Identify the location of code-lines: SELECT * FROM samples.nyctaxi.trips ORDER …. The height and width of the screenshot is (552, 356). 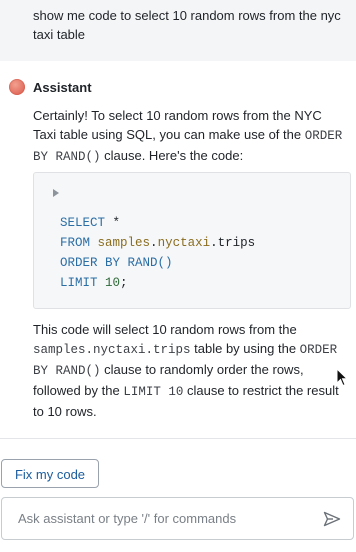
(157, 253).